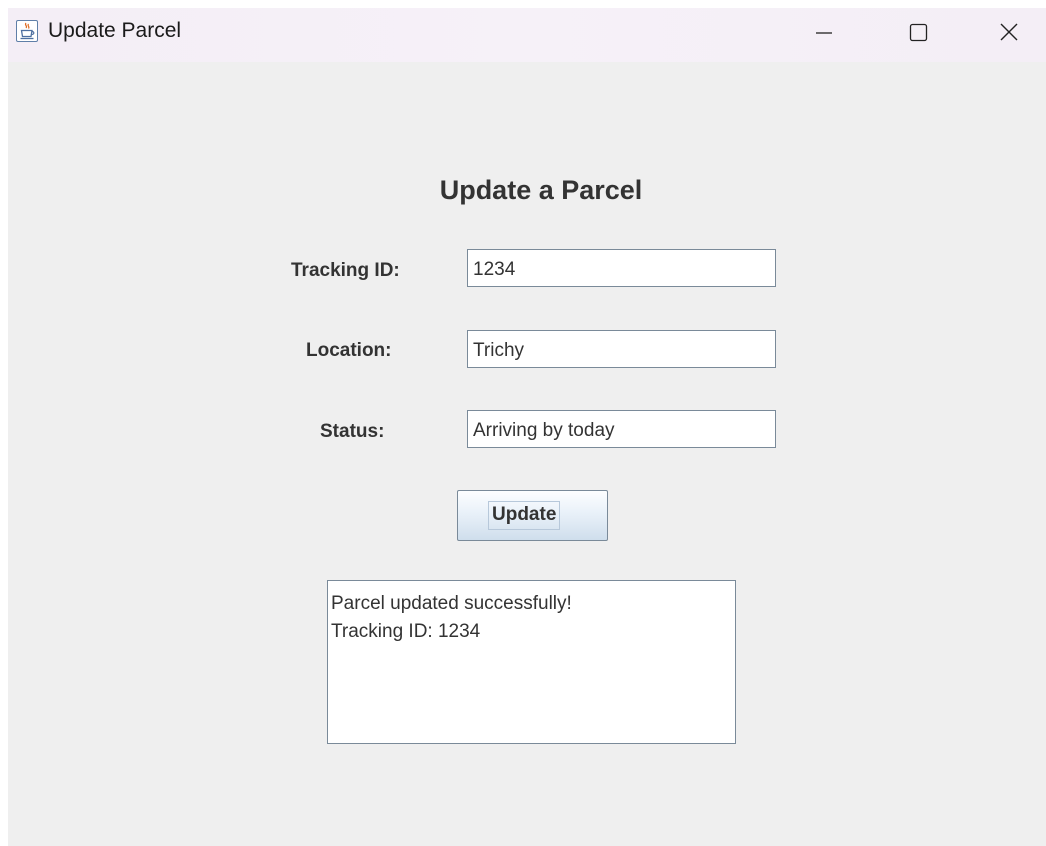 The width and height of the screenshot is (1046, 846). I want to click on tracking-id-field, so click(621, 268).